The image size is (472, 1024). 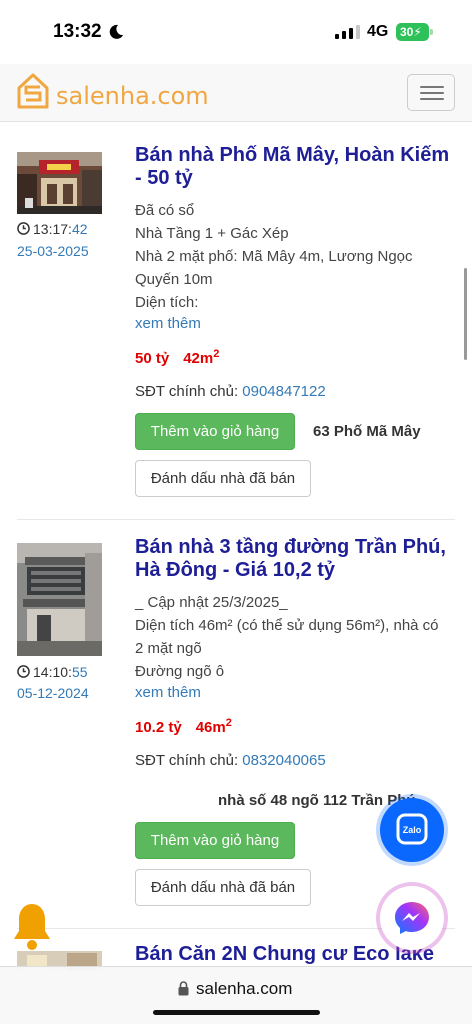 I want to click on lock-icon, so click(x=183, y=988).